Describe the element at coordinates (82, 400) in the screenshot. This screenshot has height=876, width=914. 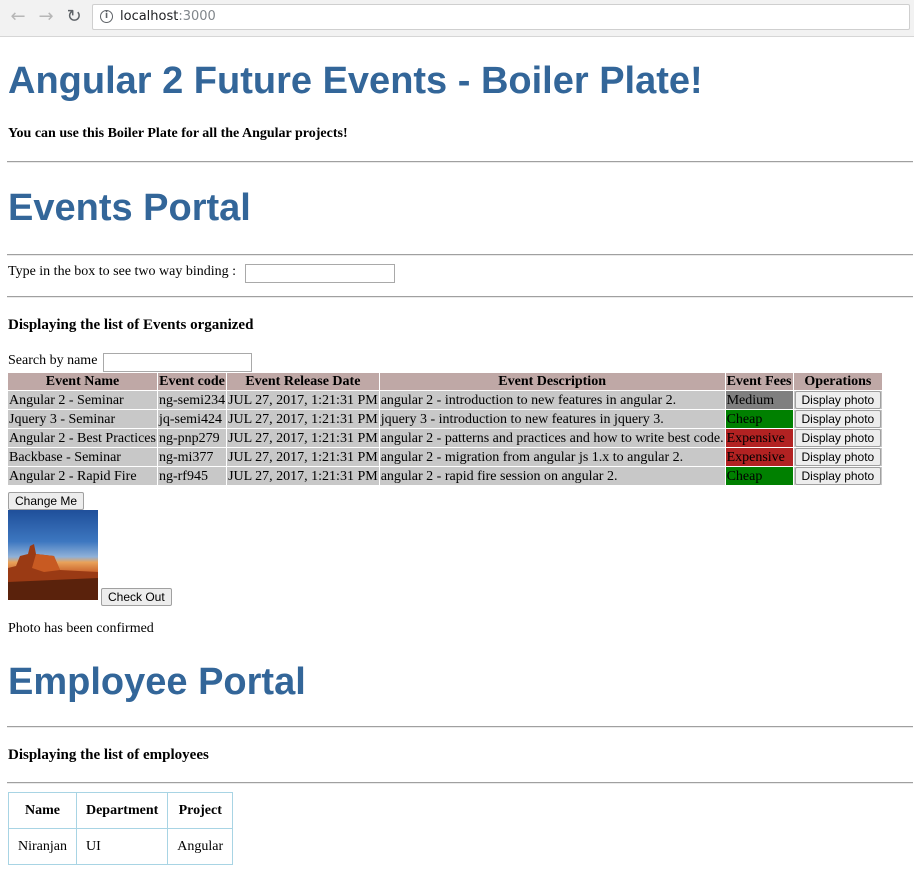
I see `event-name: Angular 2 - Seminar` at that location.